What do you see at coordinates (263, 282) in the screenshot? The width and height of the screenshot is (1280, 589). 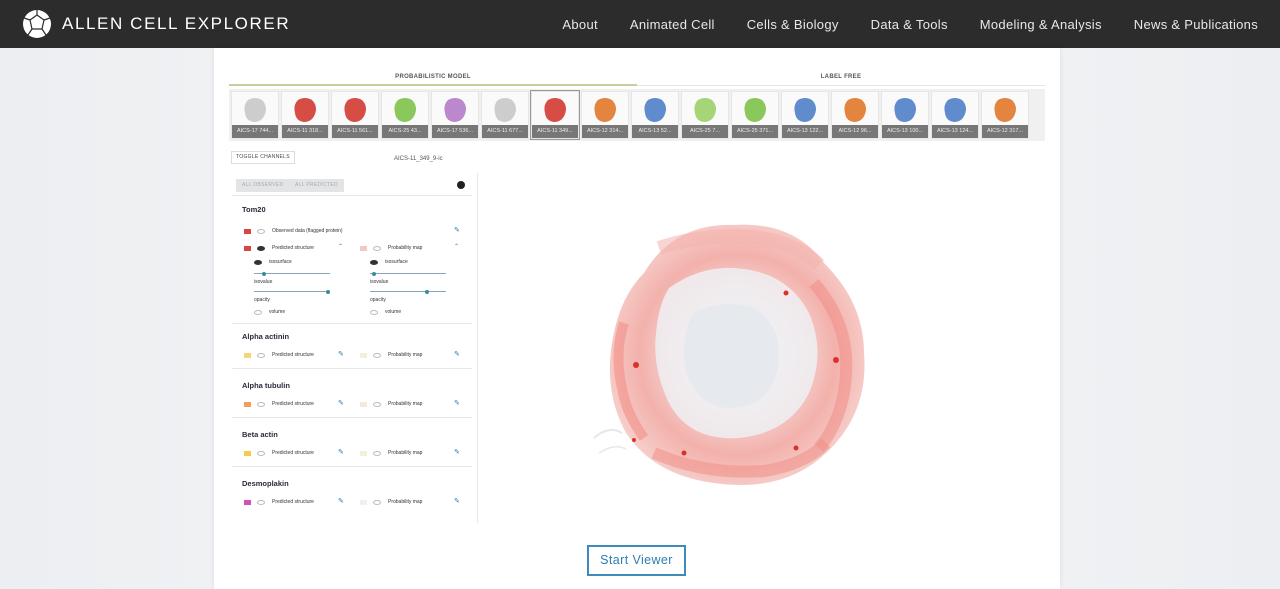 I see `isovalue-label: isovalue` at bounding box center [263, 282].